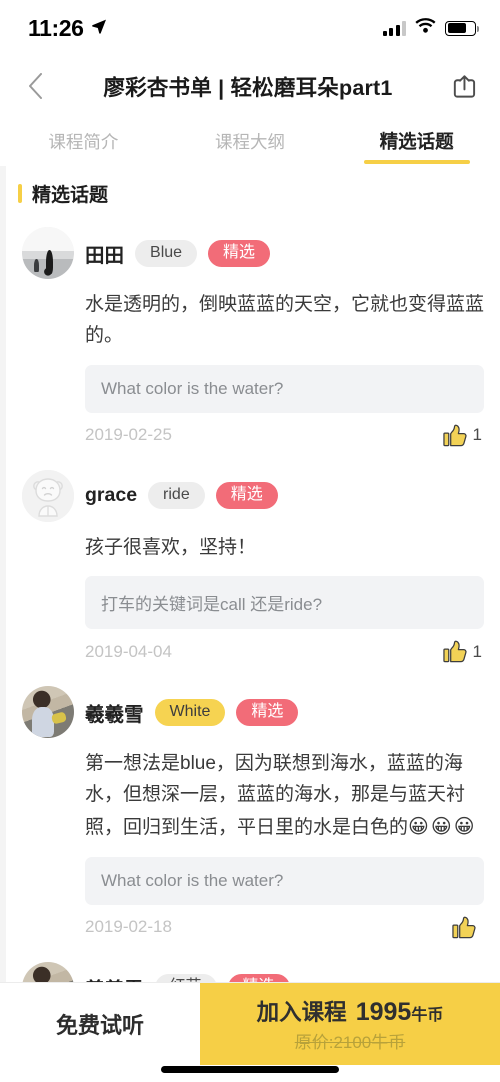 This screenshot has width=500, height=1082. I want to click on chevron-left-icon, so click(35, 86).